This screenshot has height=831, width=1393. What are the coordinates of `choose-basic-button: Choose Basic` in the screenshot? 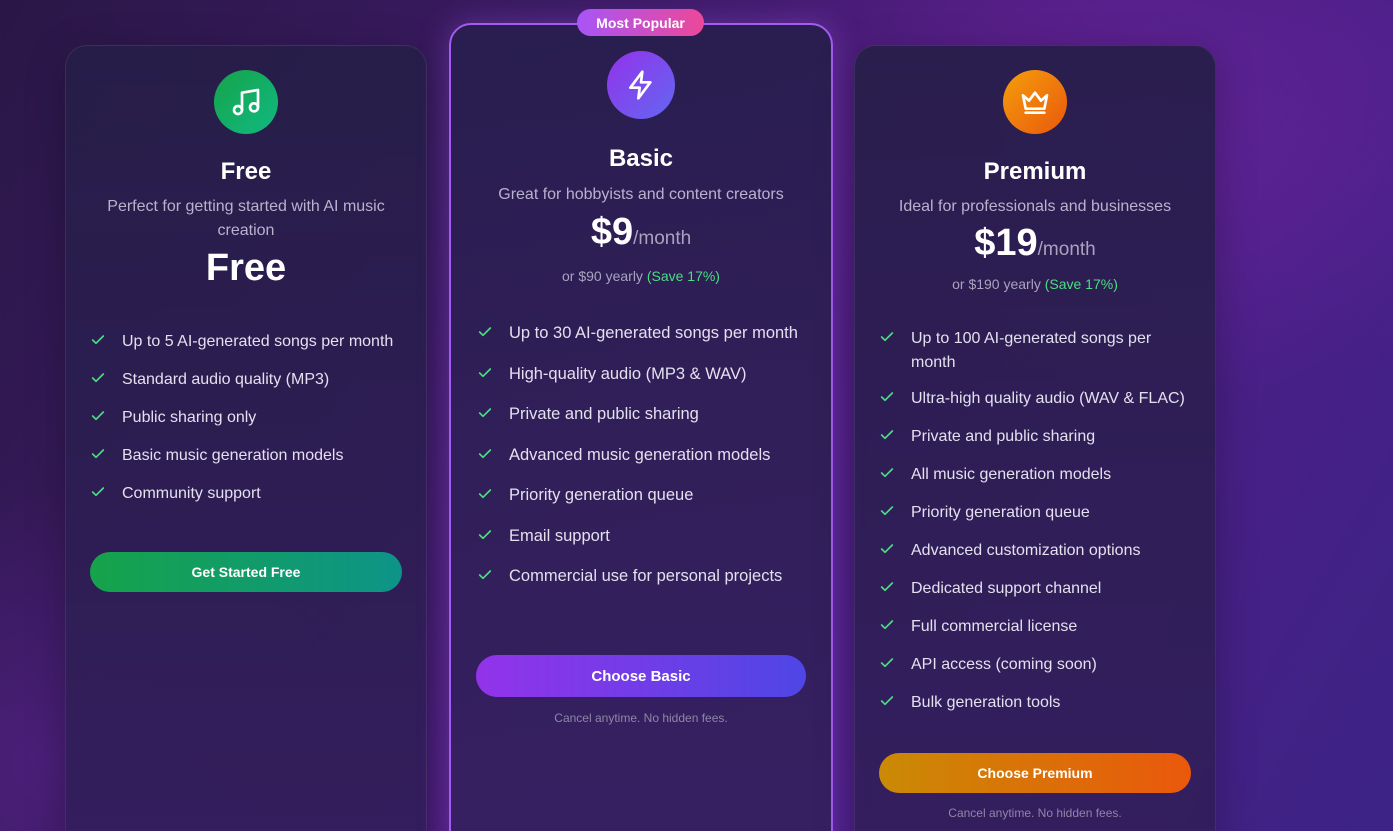 It's located at (641, 676).